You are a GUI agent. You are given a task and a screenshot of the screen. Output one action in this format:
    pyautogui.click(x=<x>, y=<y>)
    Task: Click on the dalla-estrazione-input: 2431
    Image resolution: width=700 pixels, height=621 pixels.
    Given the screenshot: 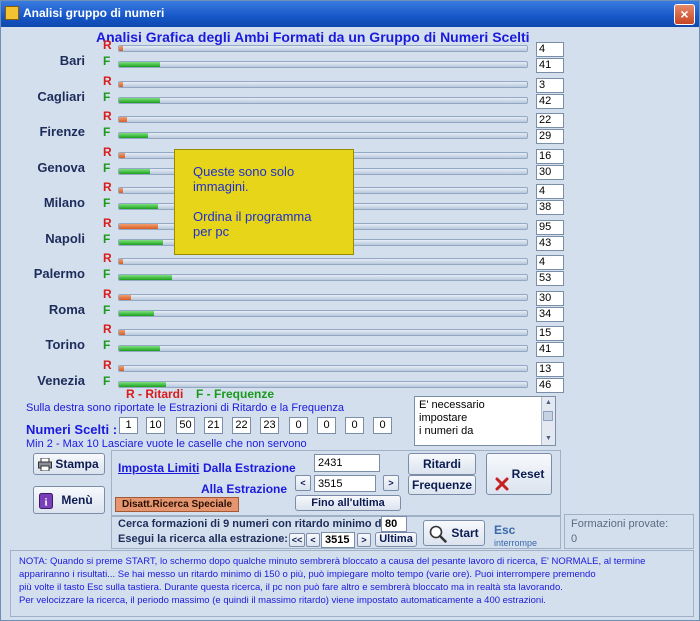 What is the action you would take?
    pyautogui.click(x=347, y=463)
    